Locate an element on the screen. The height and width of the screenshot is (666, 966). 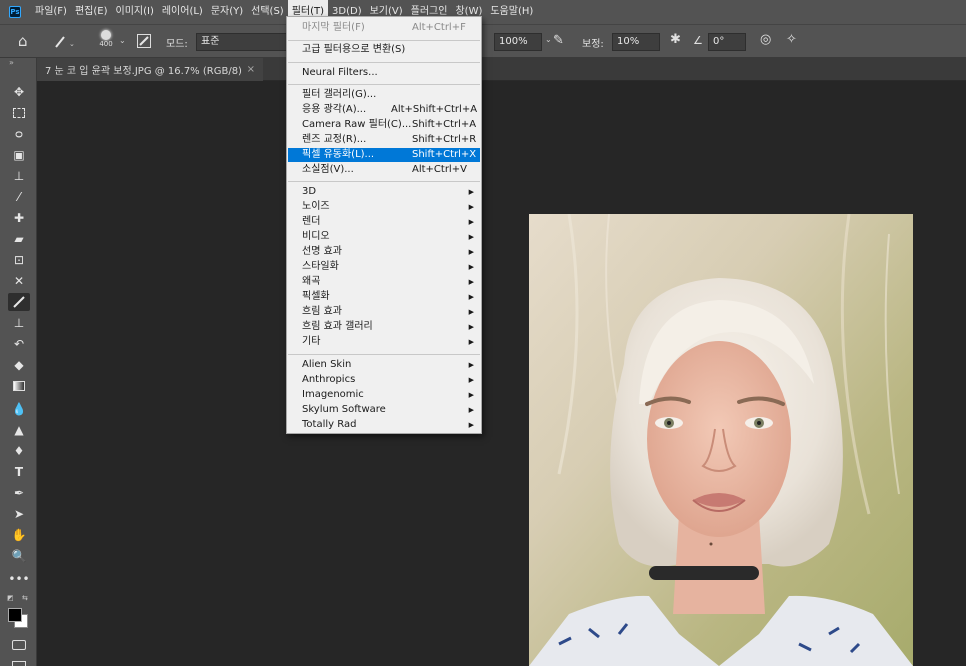
eyedropper-tool-icon: ⁄ is located at coordinates (19, 197).